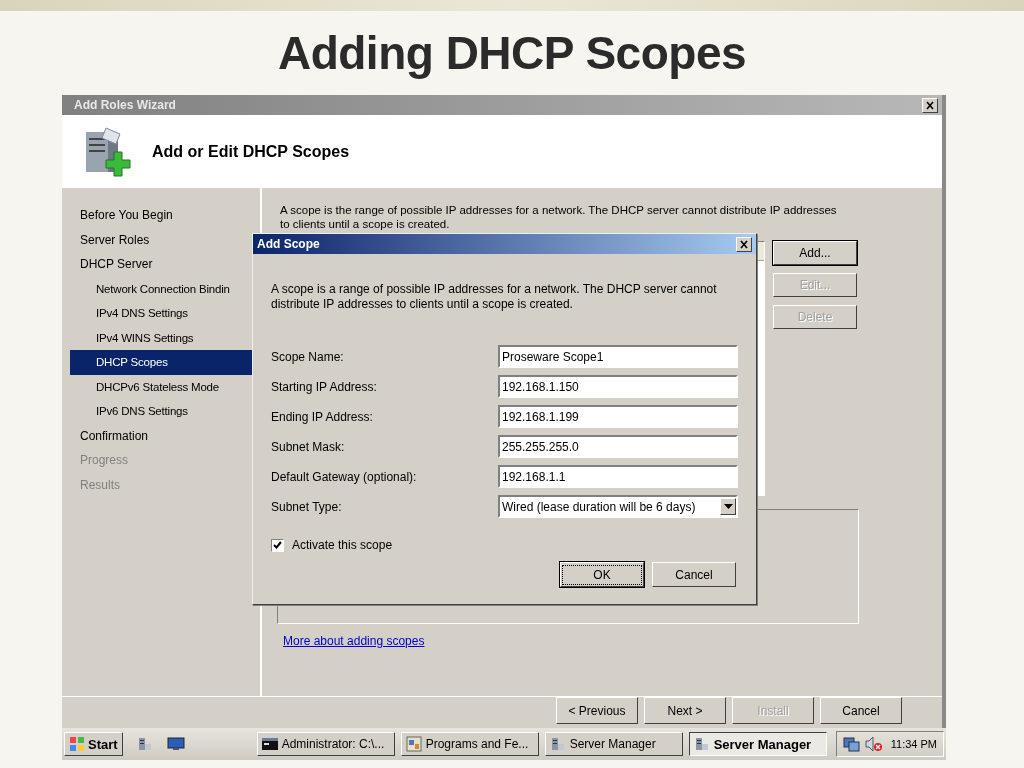 The image size is (1024, 768). What do you see at coordinates (288, 244) in the screenshot?
I see `dialog-title: Add Scope` at bounding box center [288, 244].